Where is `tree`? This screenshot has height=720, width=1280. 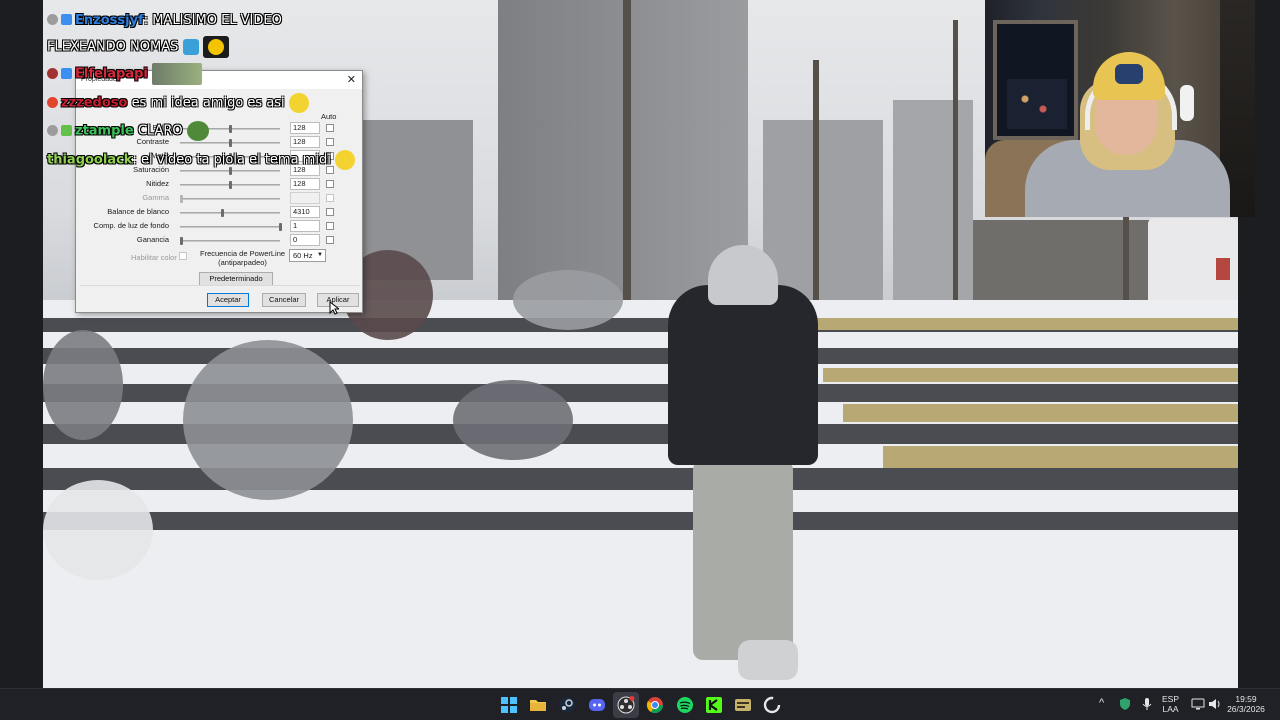 tree is located at coordinates (627, 150).